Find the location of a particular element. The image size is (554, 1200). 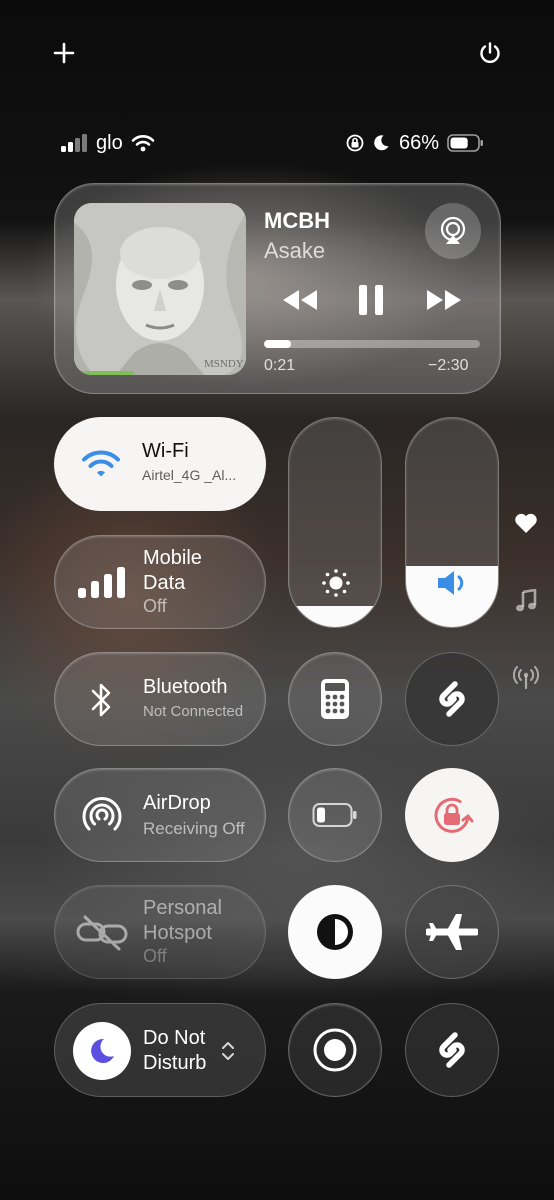

mobile-data-icon-wrap is located at coordinates (102, 583).